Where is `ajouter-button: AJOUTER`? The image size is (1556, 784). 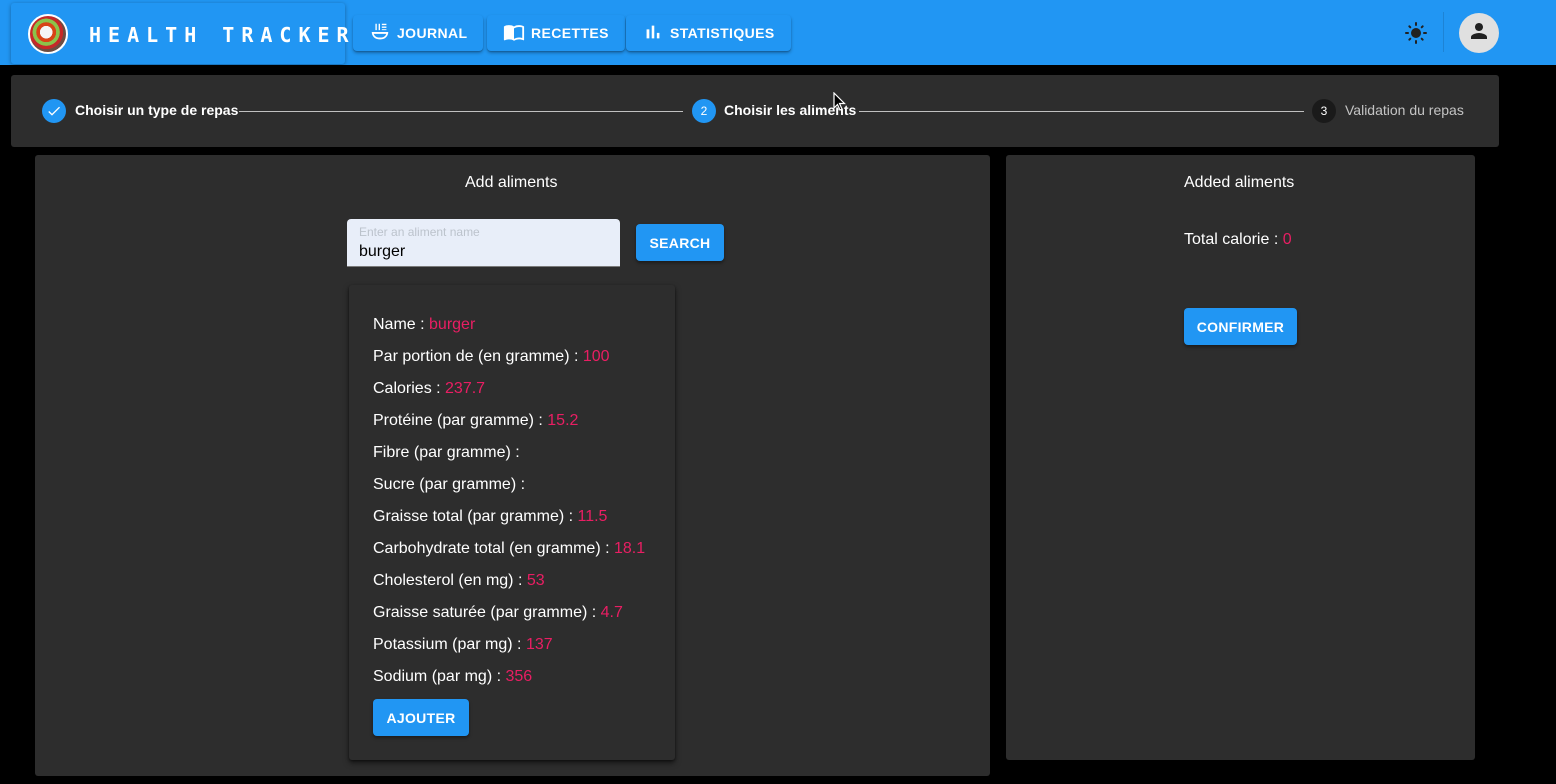 ajouter-button: AJOUTER is located at coordinates (421, 717).